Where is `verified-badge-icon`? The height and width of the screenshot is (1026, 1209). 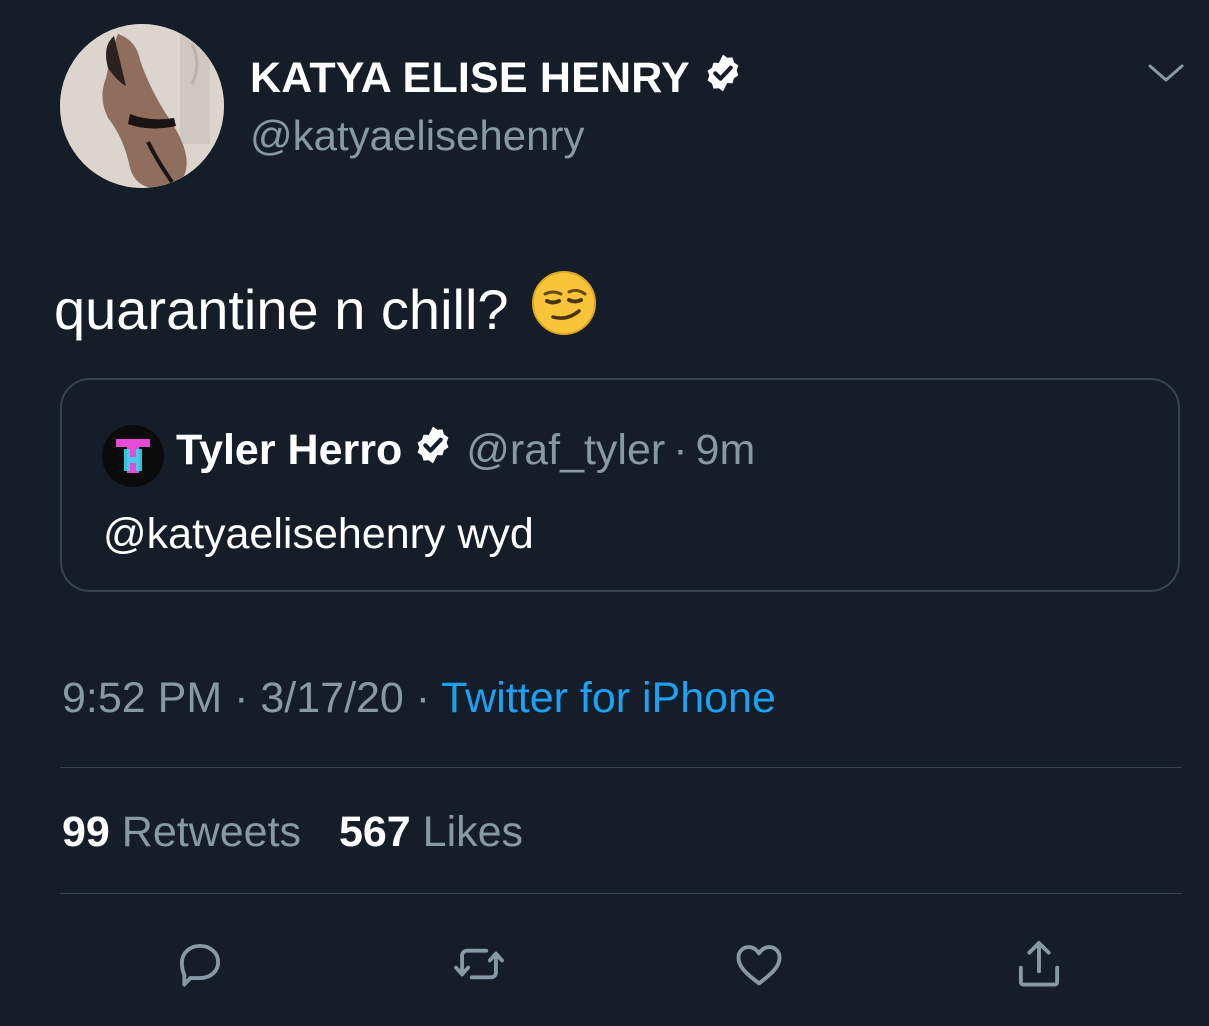 verified-badge-icon is located at coordinates (723, 78).